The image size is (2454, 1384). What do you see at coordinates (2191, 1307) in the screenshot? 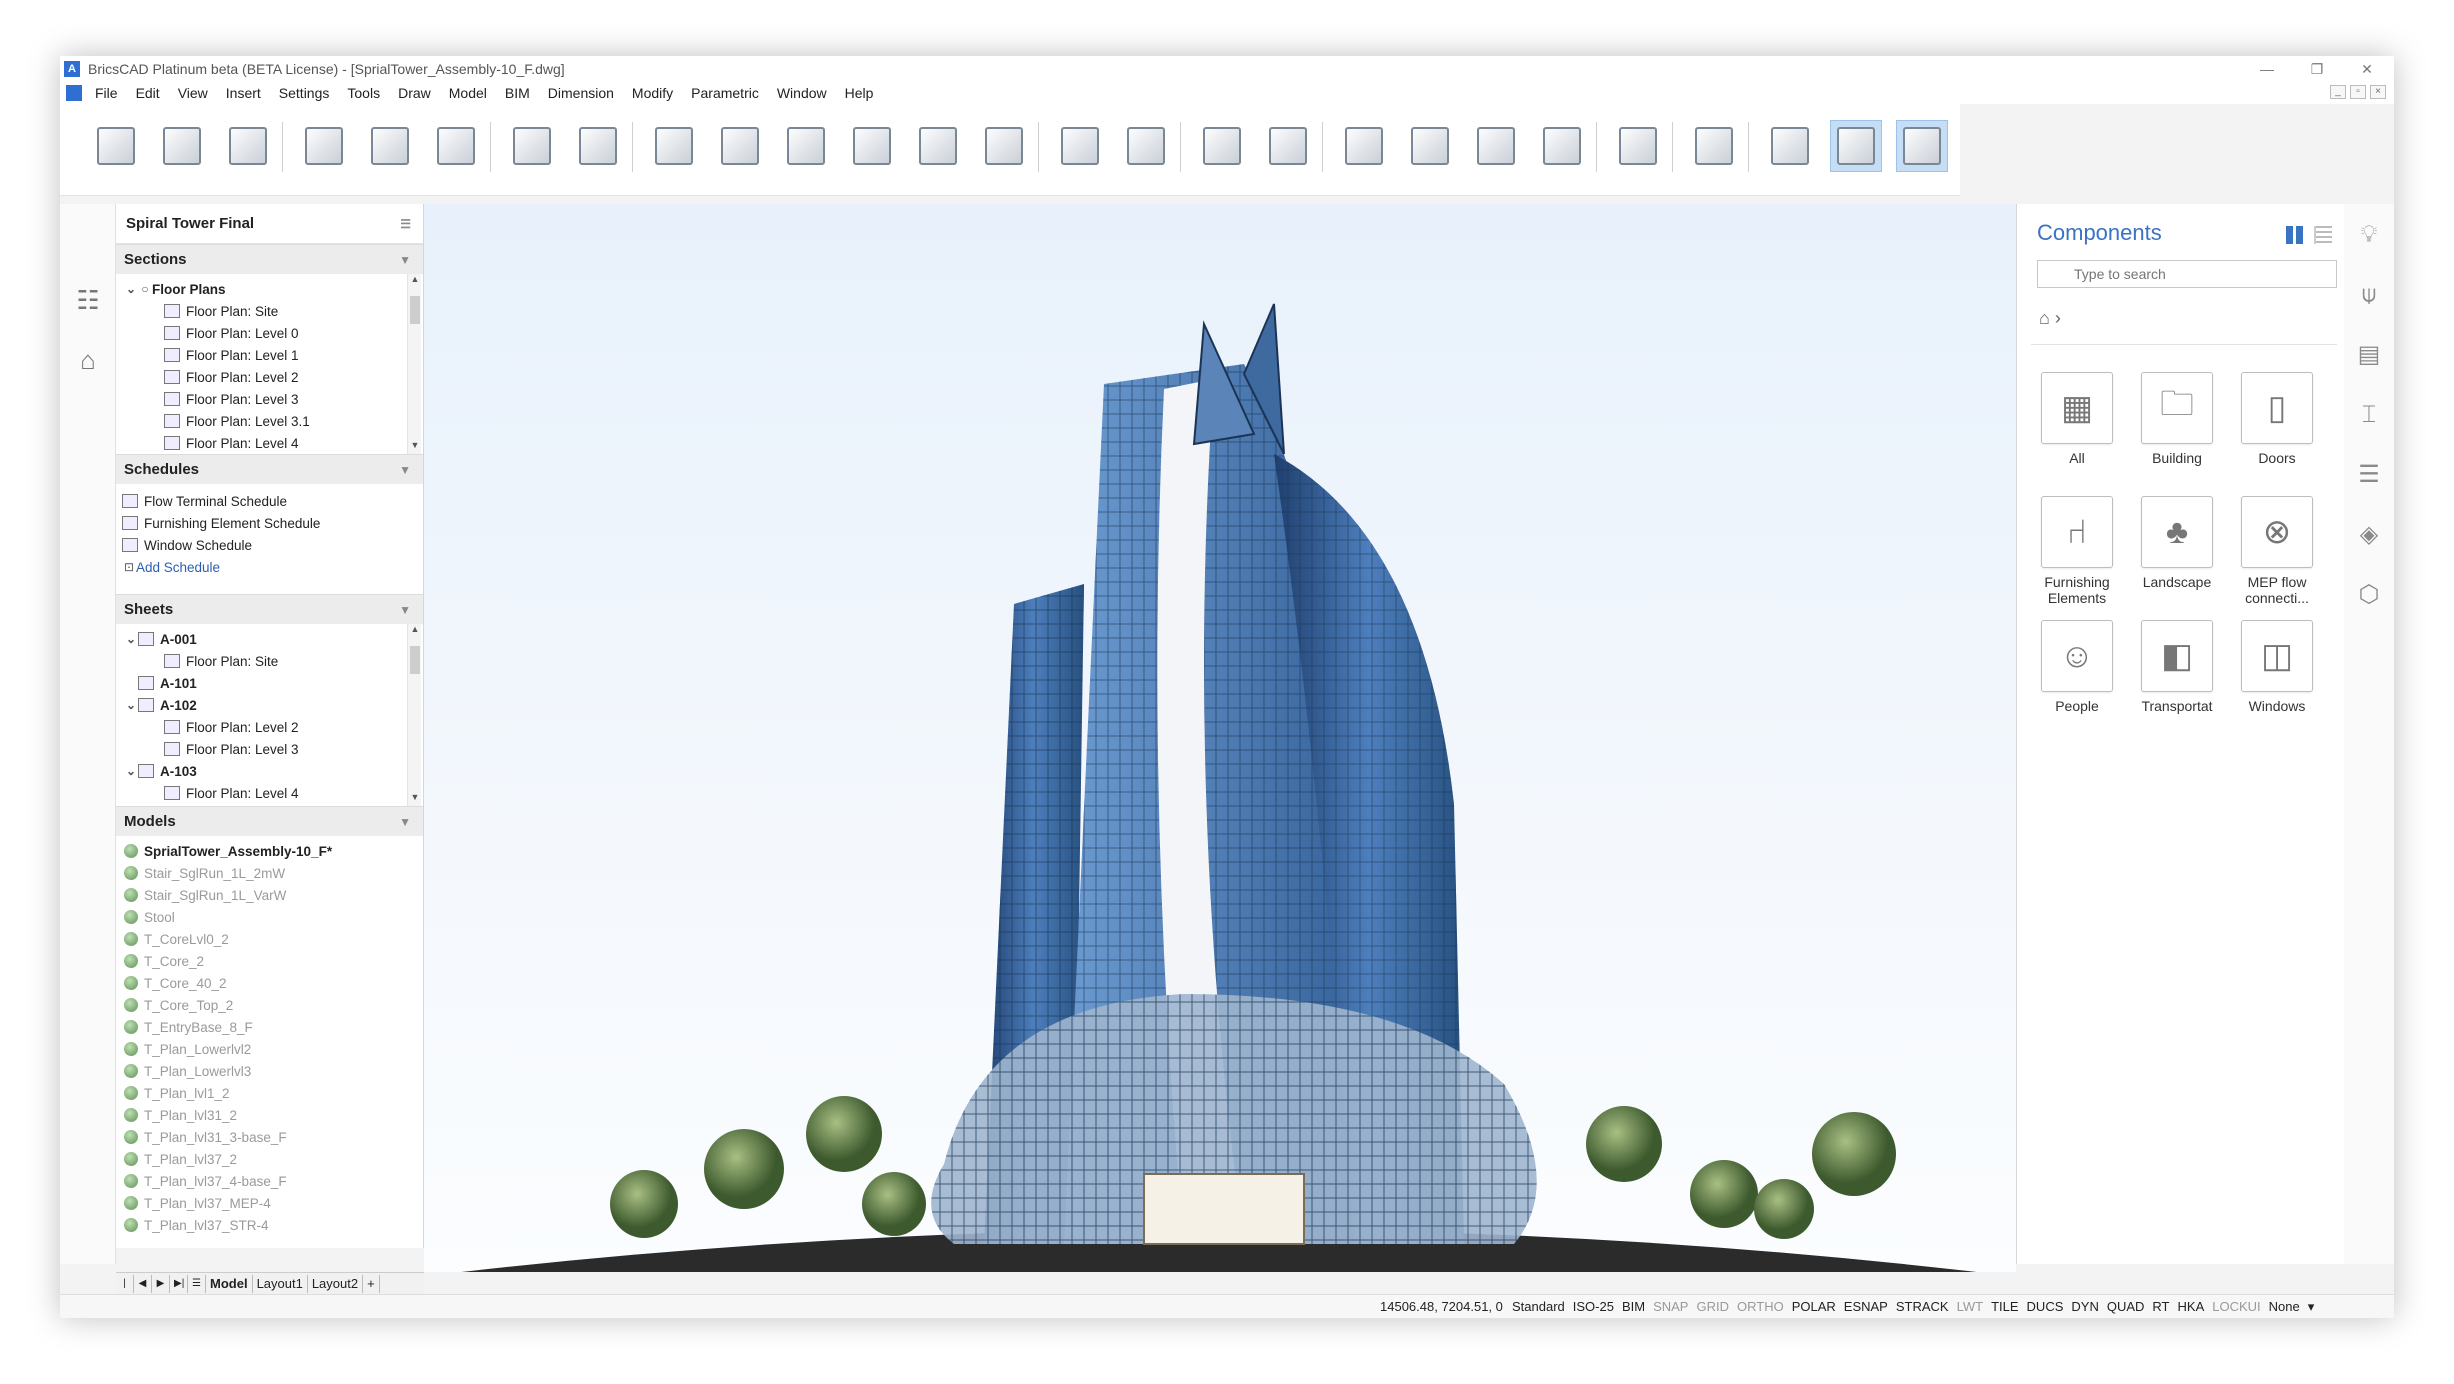
I see `status-toggle-hka: HKA` at bounding box center [2191, 1307].